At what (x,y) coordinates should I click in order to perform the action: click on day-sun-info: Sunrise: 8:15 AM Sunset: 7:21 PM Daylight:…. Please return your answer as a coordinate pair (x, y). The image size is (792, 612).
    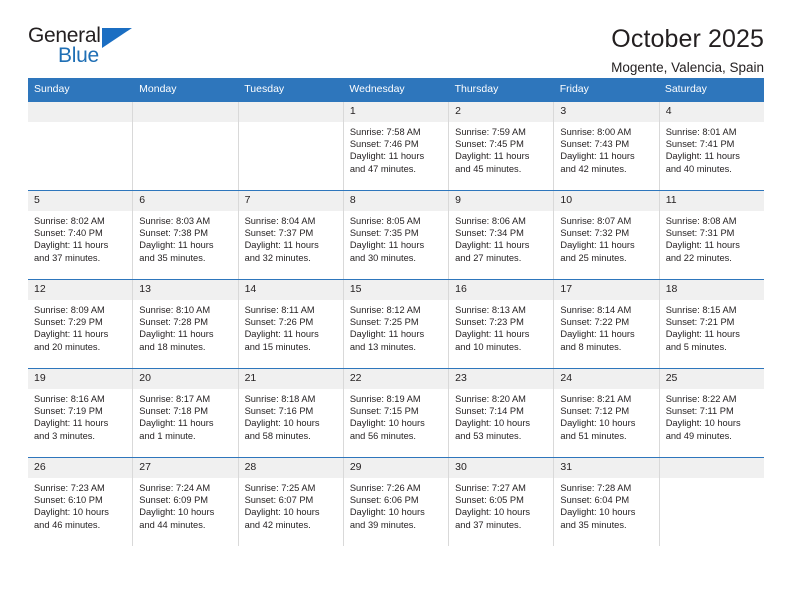
    Looking at the image, I should click on (712, 326).